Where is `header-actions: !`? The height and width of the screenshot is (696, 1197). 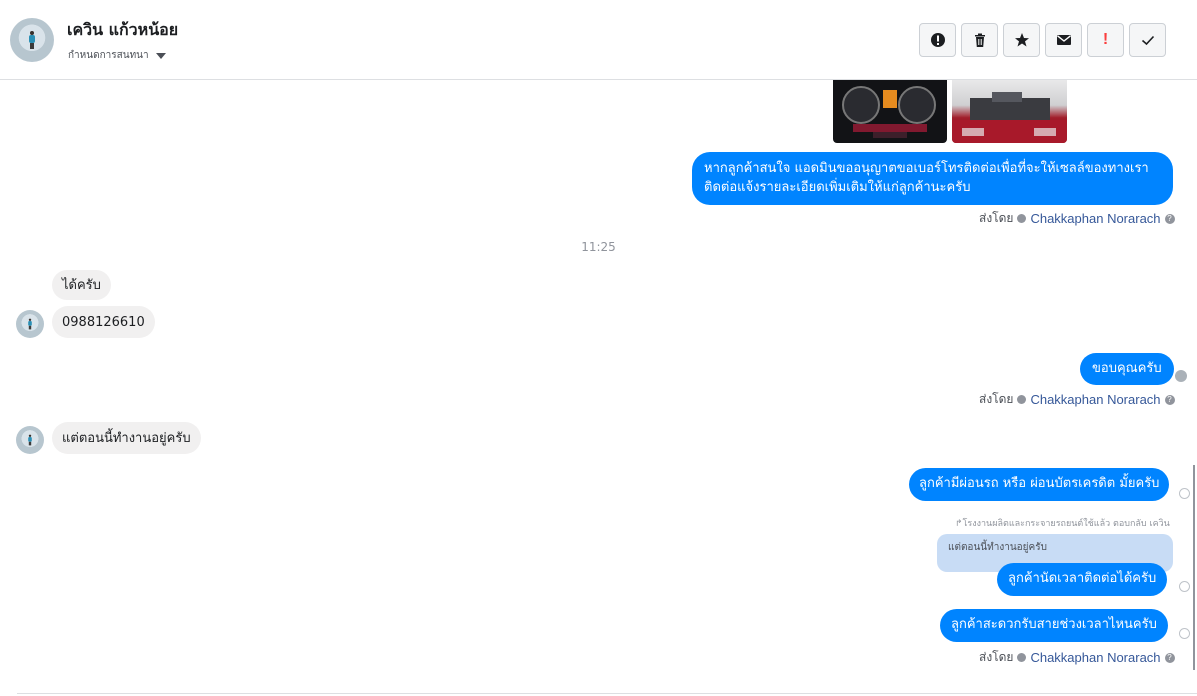 header-actions: ! is located at coordinates (1042, 40).